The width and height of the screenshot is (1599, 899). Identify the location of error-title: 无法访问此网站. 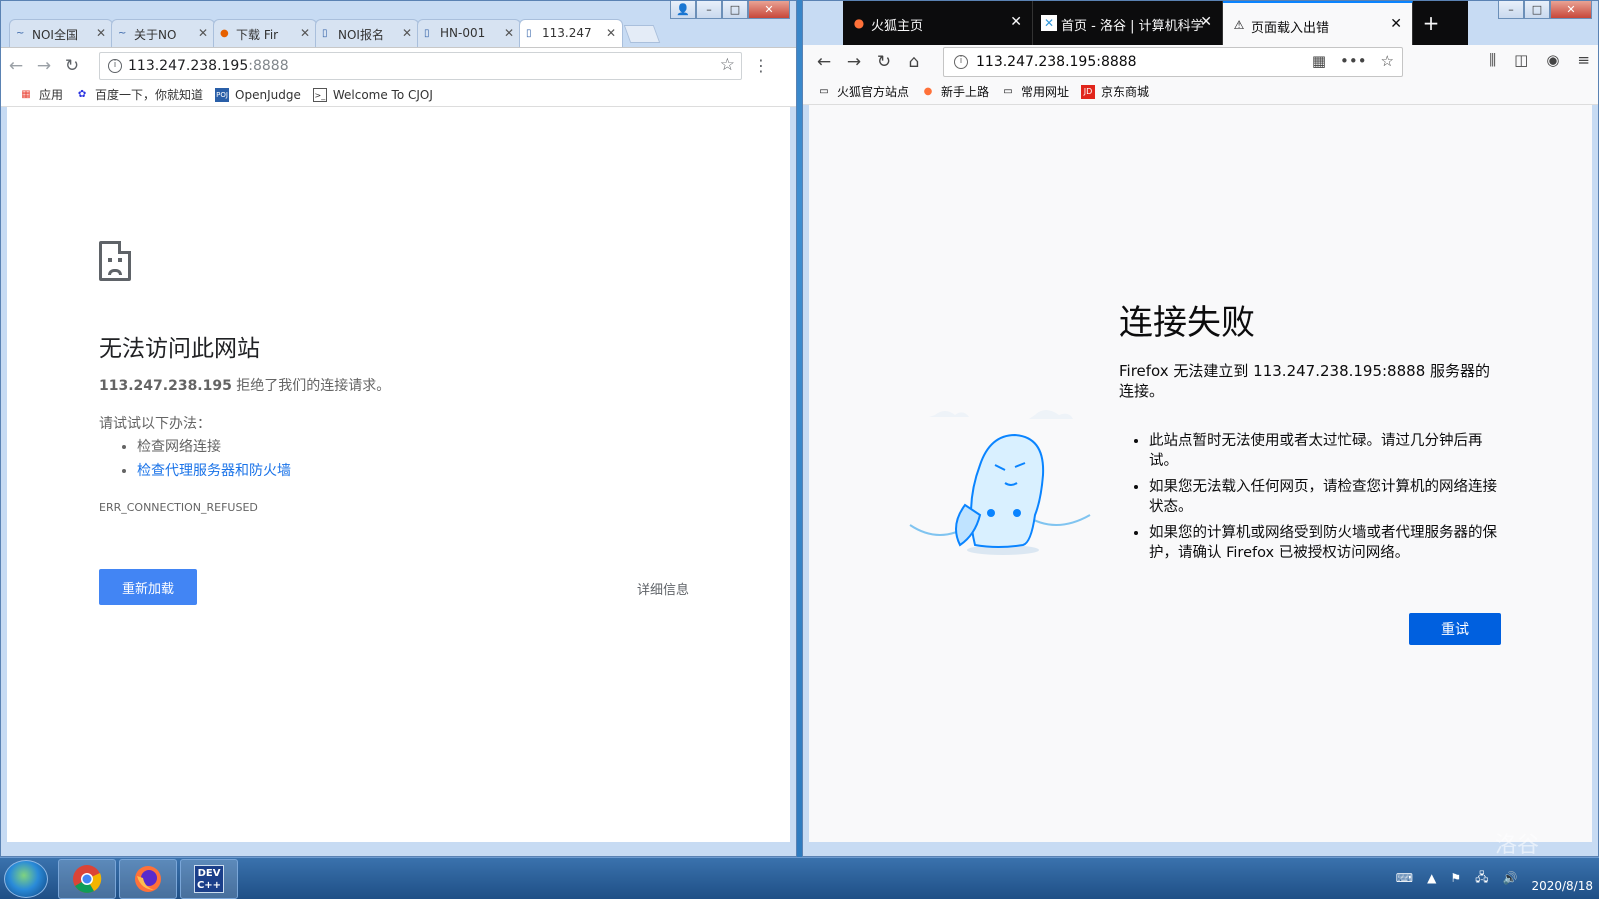
(179, 349).